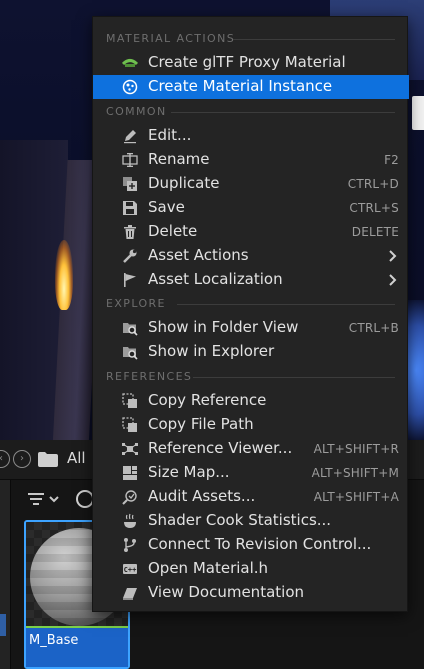 This screenshot has width=424, height=669. Describe the element at coordinates (251, 208) in the screenshot. I see `menu-item-save: Save CTRL+S` at that location.